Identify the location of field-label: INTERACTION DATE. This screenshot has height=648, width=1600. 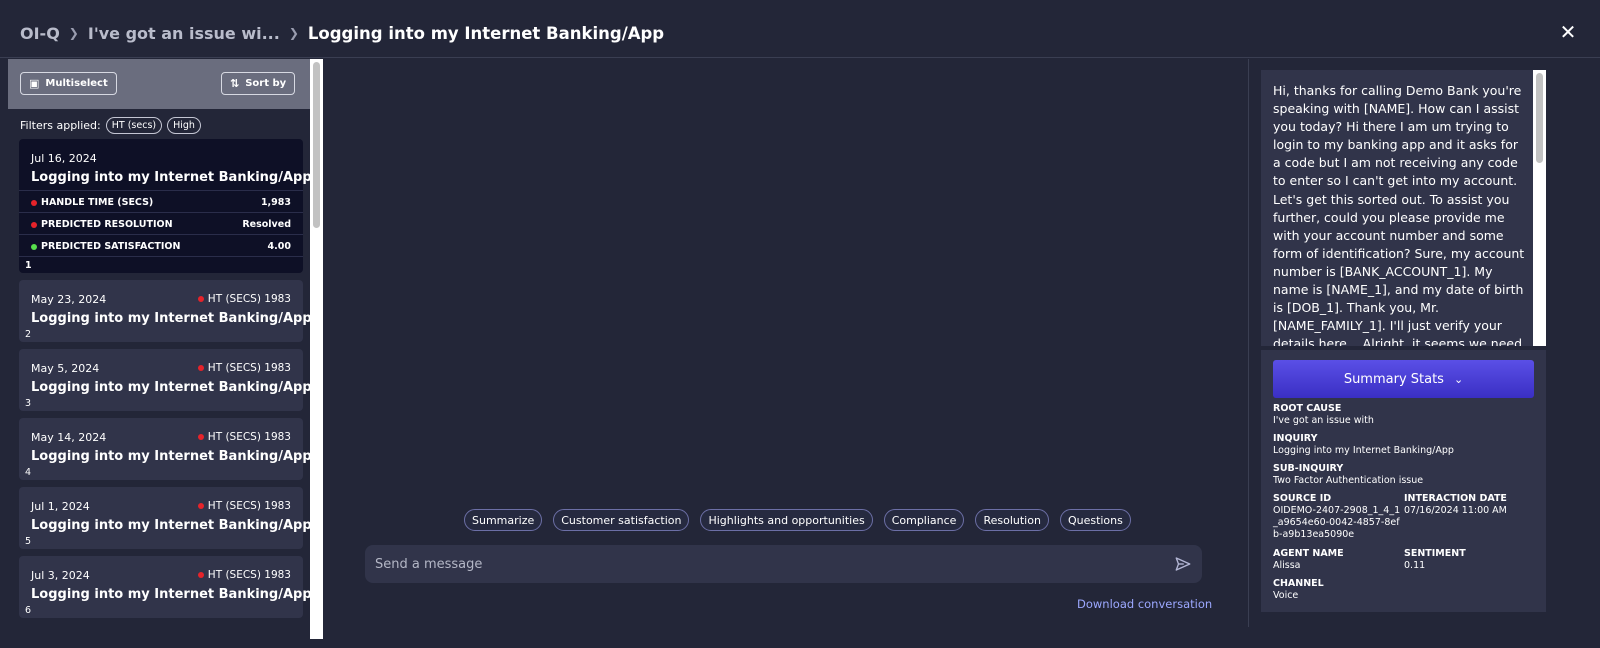
(1455, 498).